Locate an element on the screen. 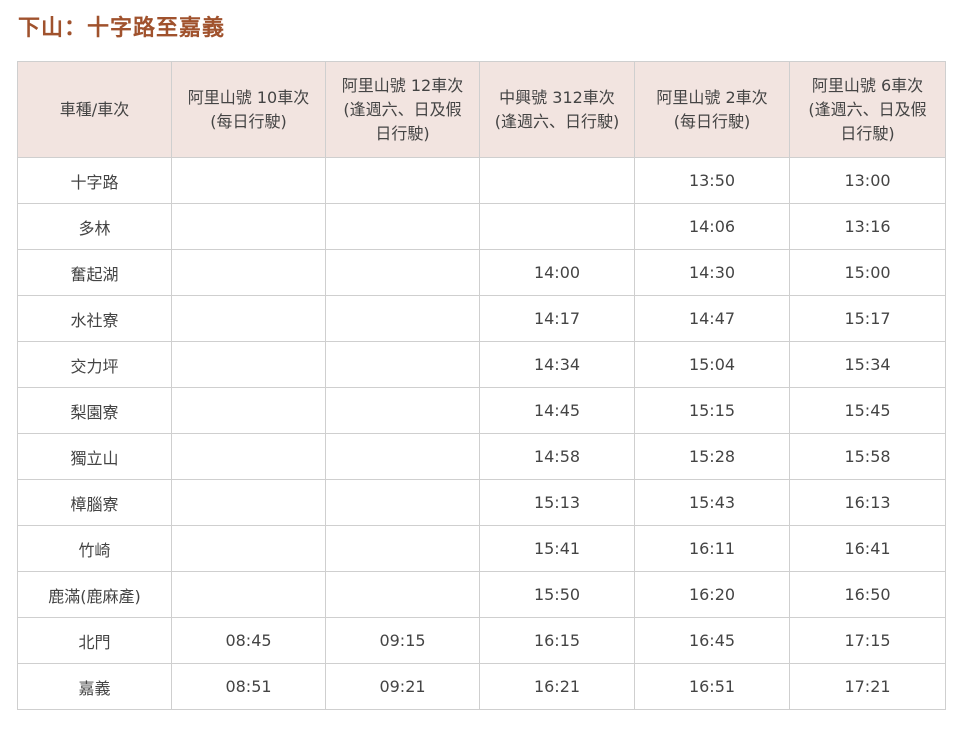 The height and width of the screenshot is (731, 964). table-row: 北門 08:45 09:15 16:15 16:45 17:15 is located at coordinates (481, 640).